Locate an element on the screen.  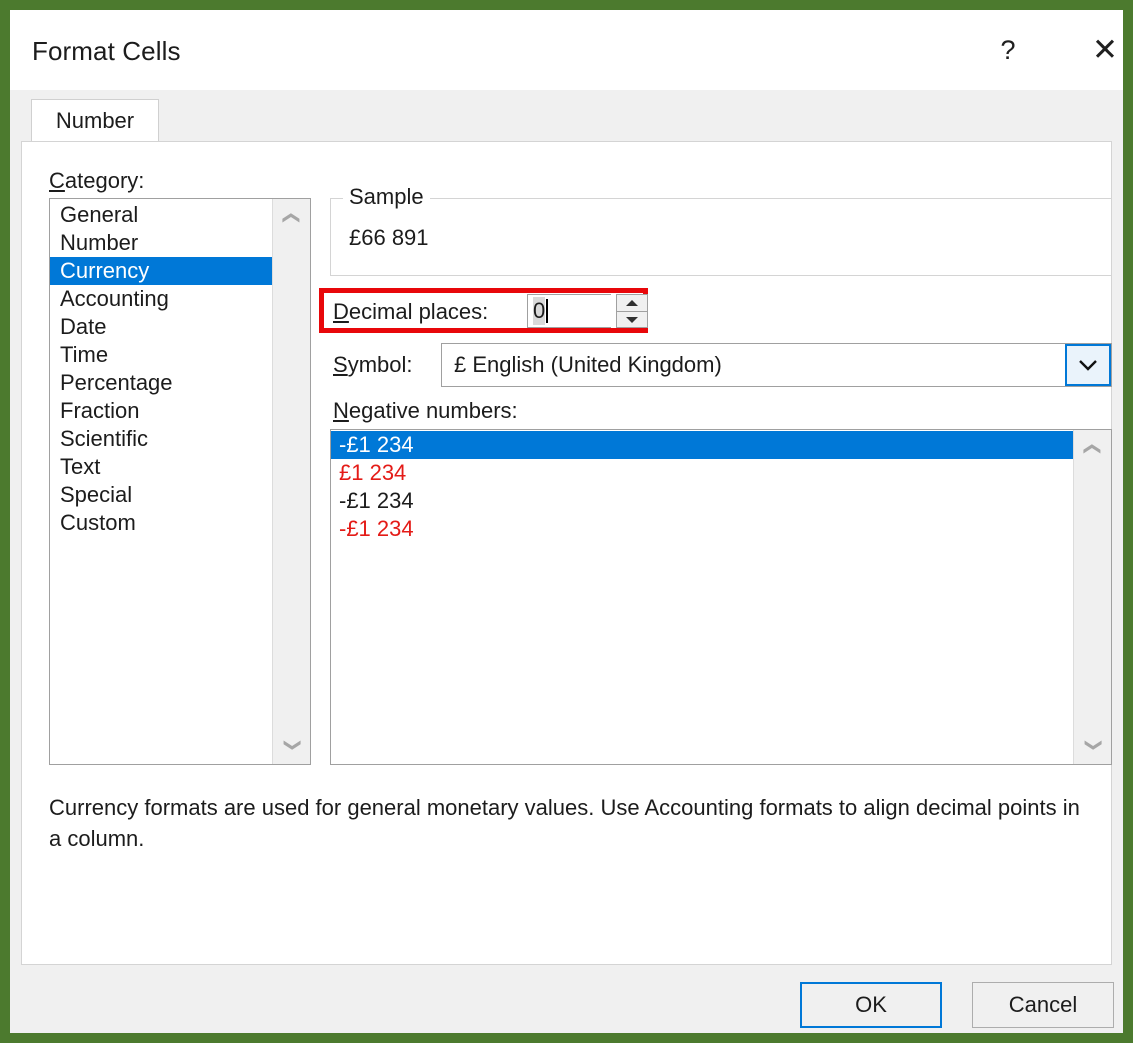
category-item-custom: Custom is located at coordinates (161, 523).